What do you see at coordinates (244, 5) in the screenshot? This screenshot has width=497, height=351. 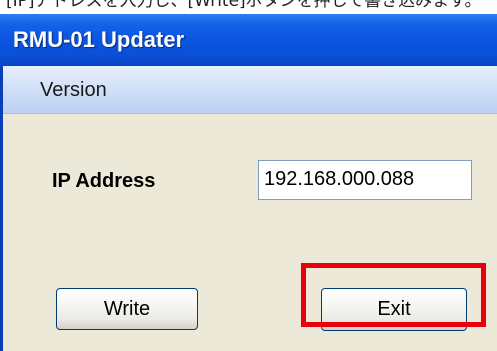 I see `caption-text: [IP]アドレスを入力し、[Write]ボタンを押して書き込みます。` at bounding box center [244, 5].